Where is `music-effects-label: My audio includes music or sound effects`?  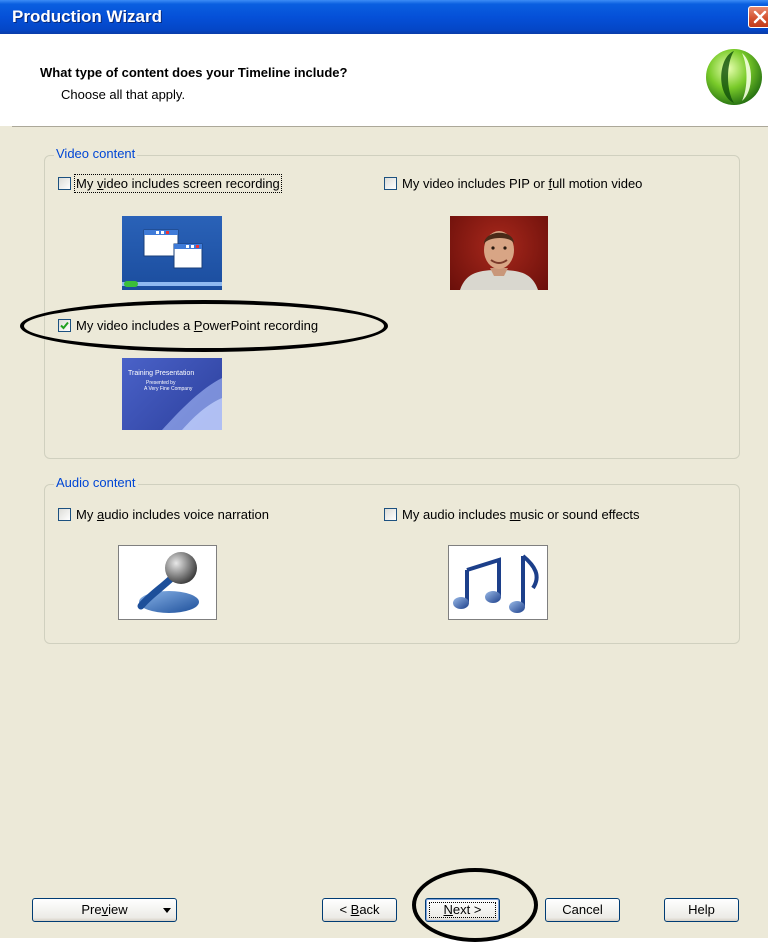 music-effects-label: My audio includes music or sound effects is located at coordinates (521, 514).